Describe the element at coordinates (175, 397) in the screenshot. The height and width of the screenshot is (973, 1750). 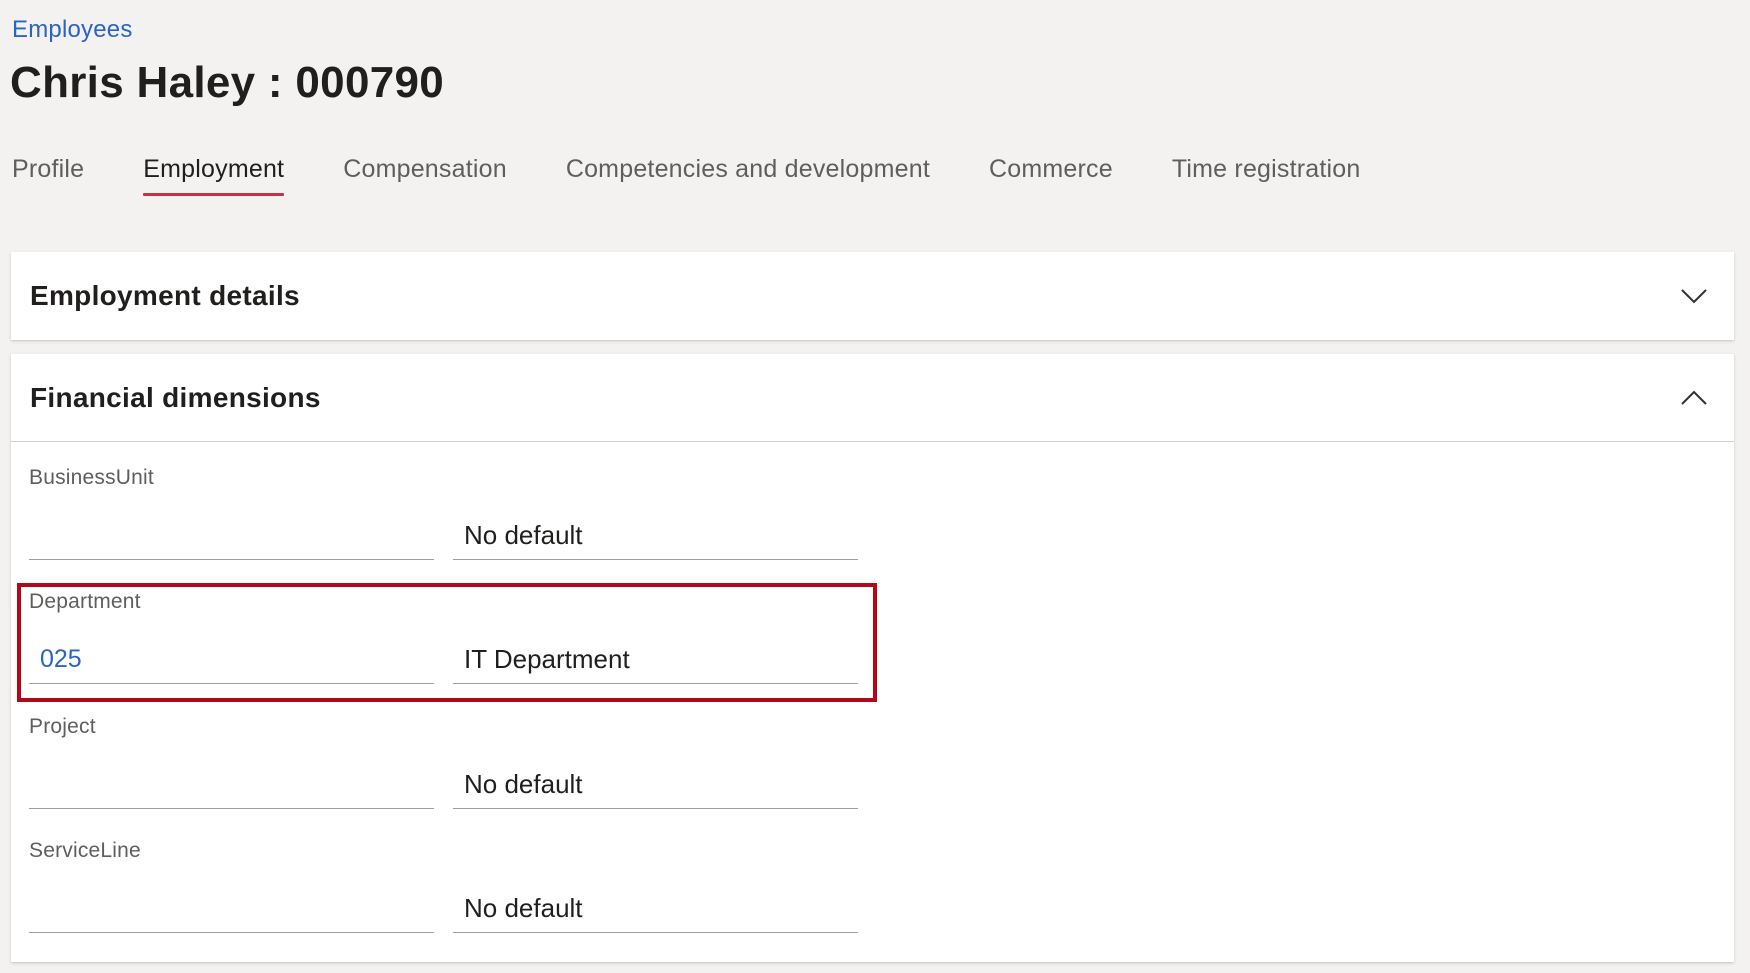
I see `financial-dimensions-title: Financial dimensions` at that location.